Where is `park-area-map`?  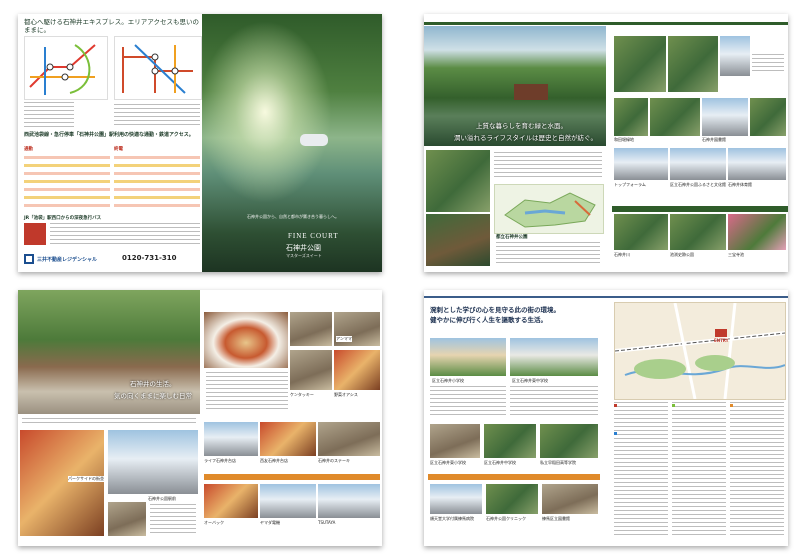
park-area-map is located at coordinates (549, 209).